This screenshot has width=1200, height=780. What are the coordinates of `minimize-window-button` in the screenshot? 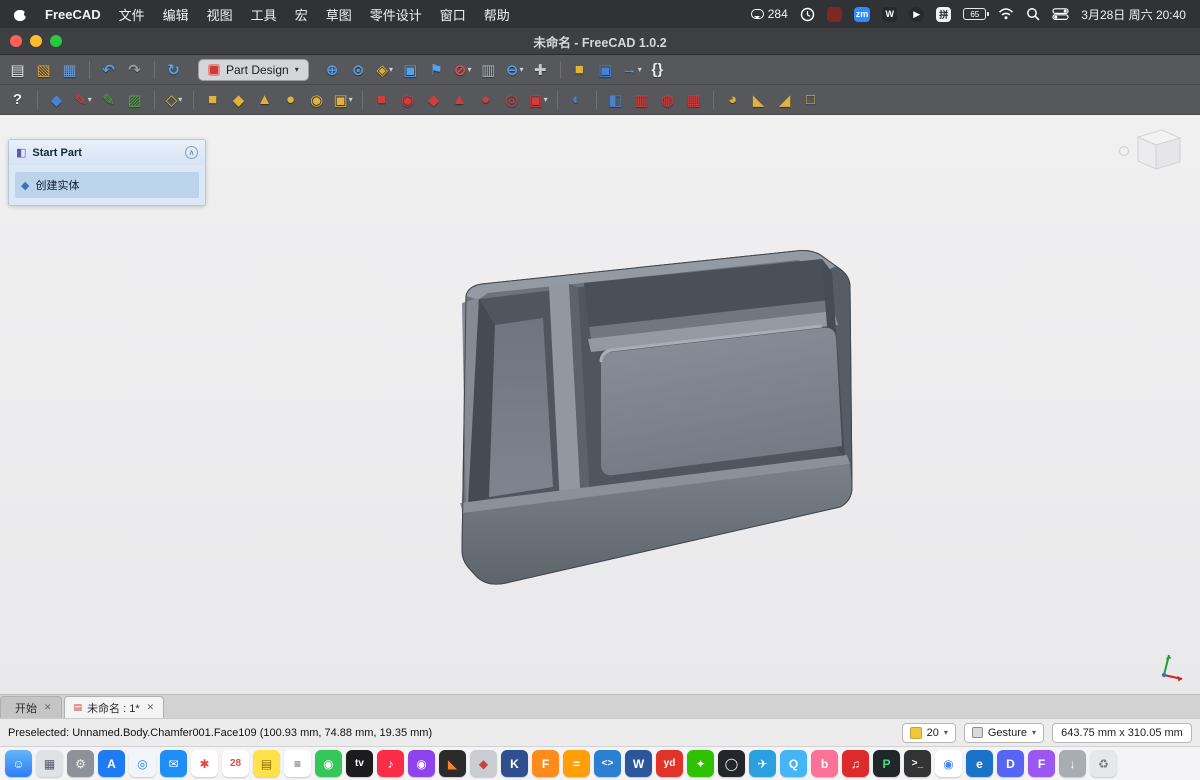 It's located at (36, 41).